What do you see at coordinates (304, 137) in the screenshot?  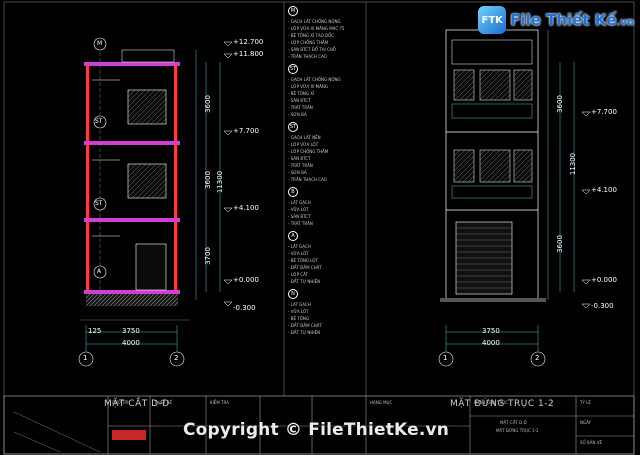 I see `note-line: - GẠCH LÁT NỀN` at bounding box center [304, 137].